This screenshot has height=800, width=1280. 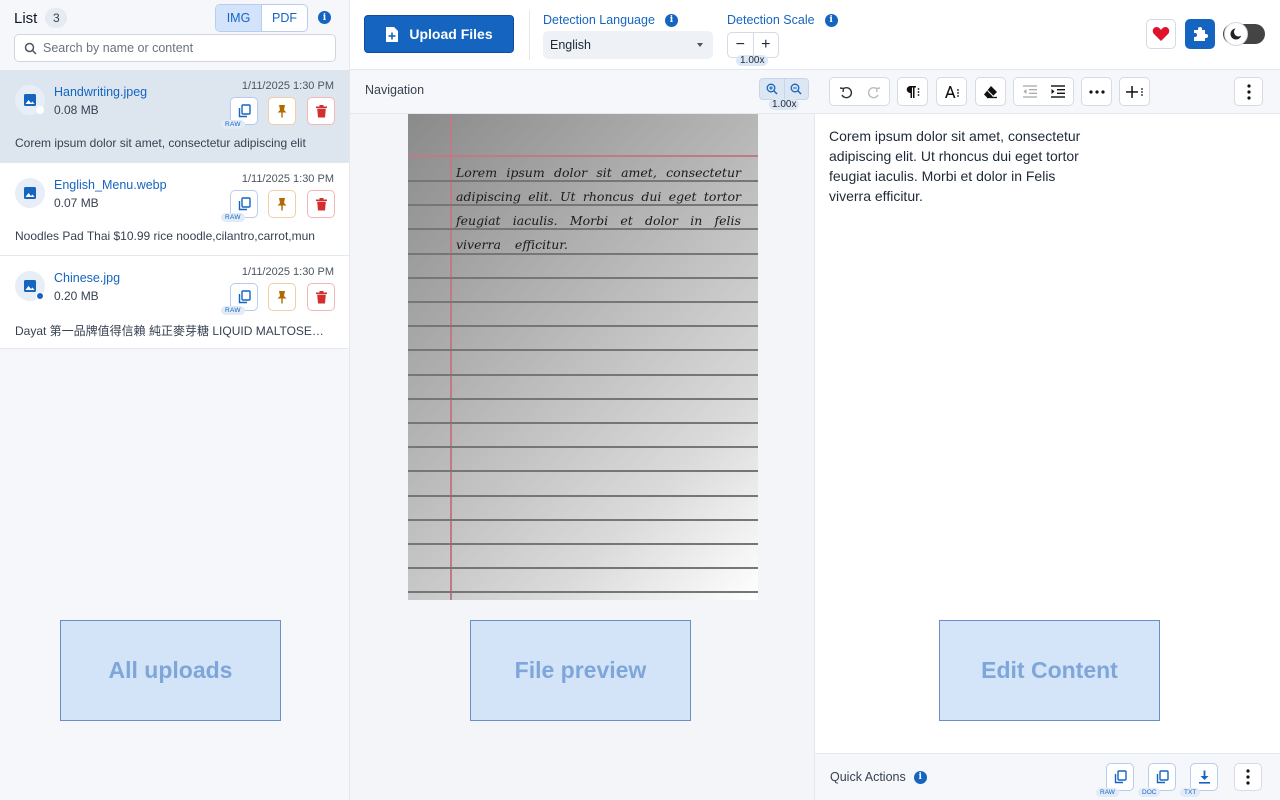 What do you see at coordinates (568, 196) in the screenshot?
I see `handwriting-word: Ut` at bounding box center [568, 196].